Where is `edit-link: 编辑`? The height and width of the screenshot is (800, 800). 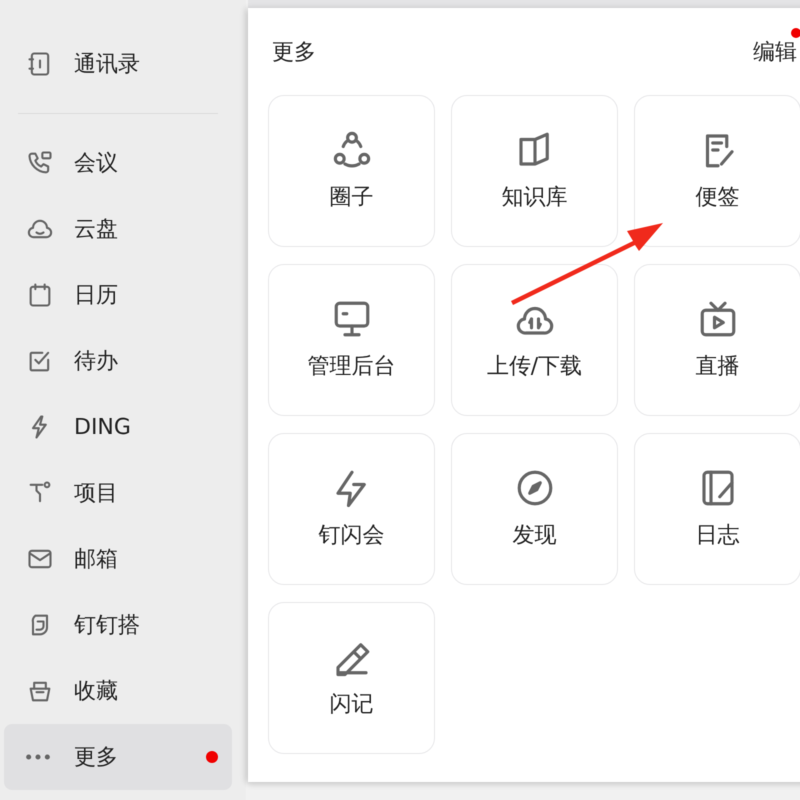 edit-link: 编辑 is located at coordinates (775, 52).